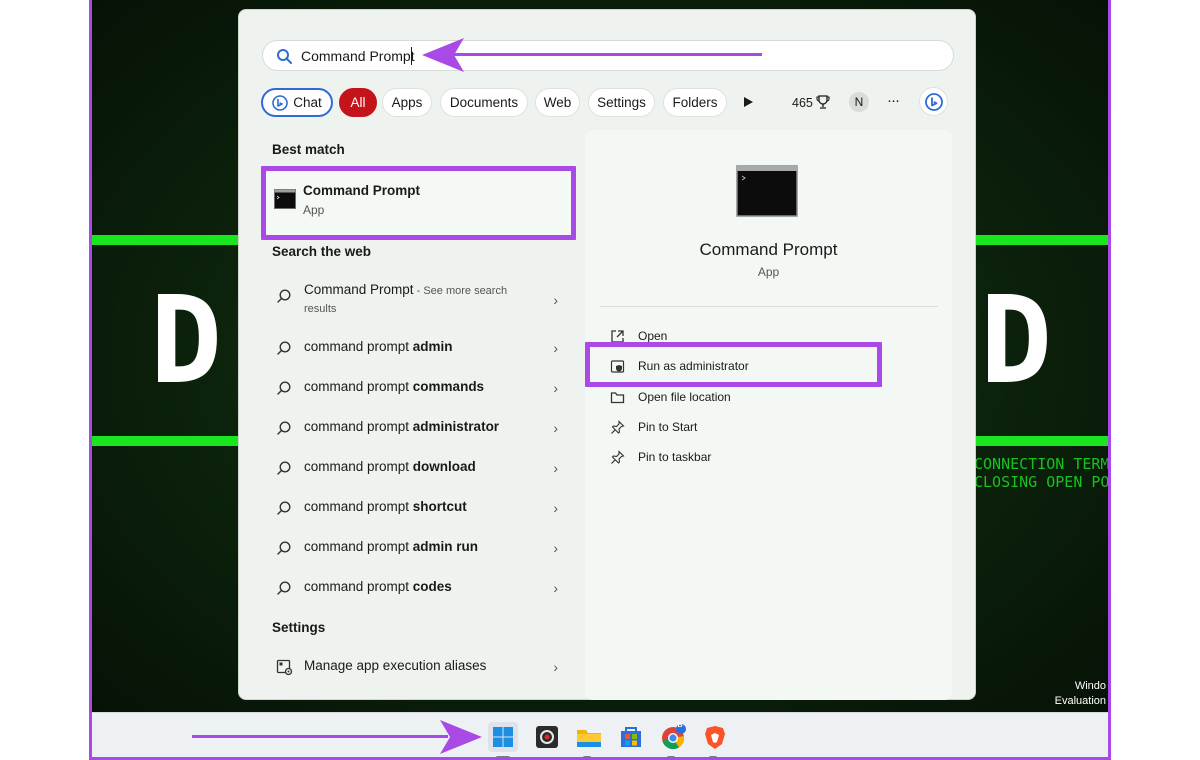  Describe the element at coordinates (308, 149) in the screenshot. I see `best-match-heading: Best match` at that location.